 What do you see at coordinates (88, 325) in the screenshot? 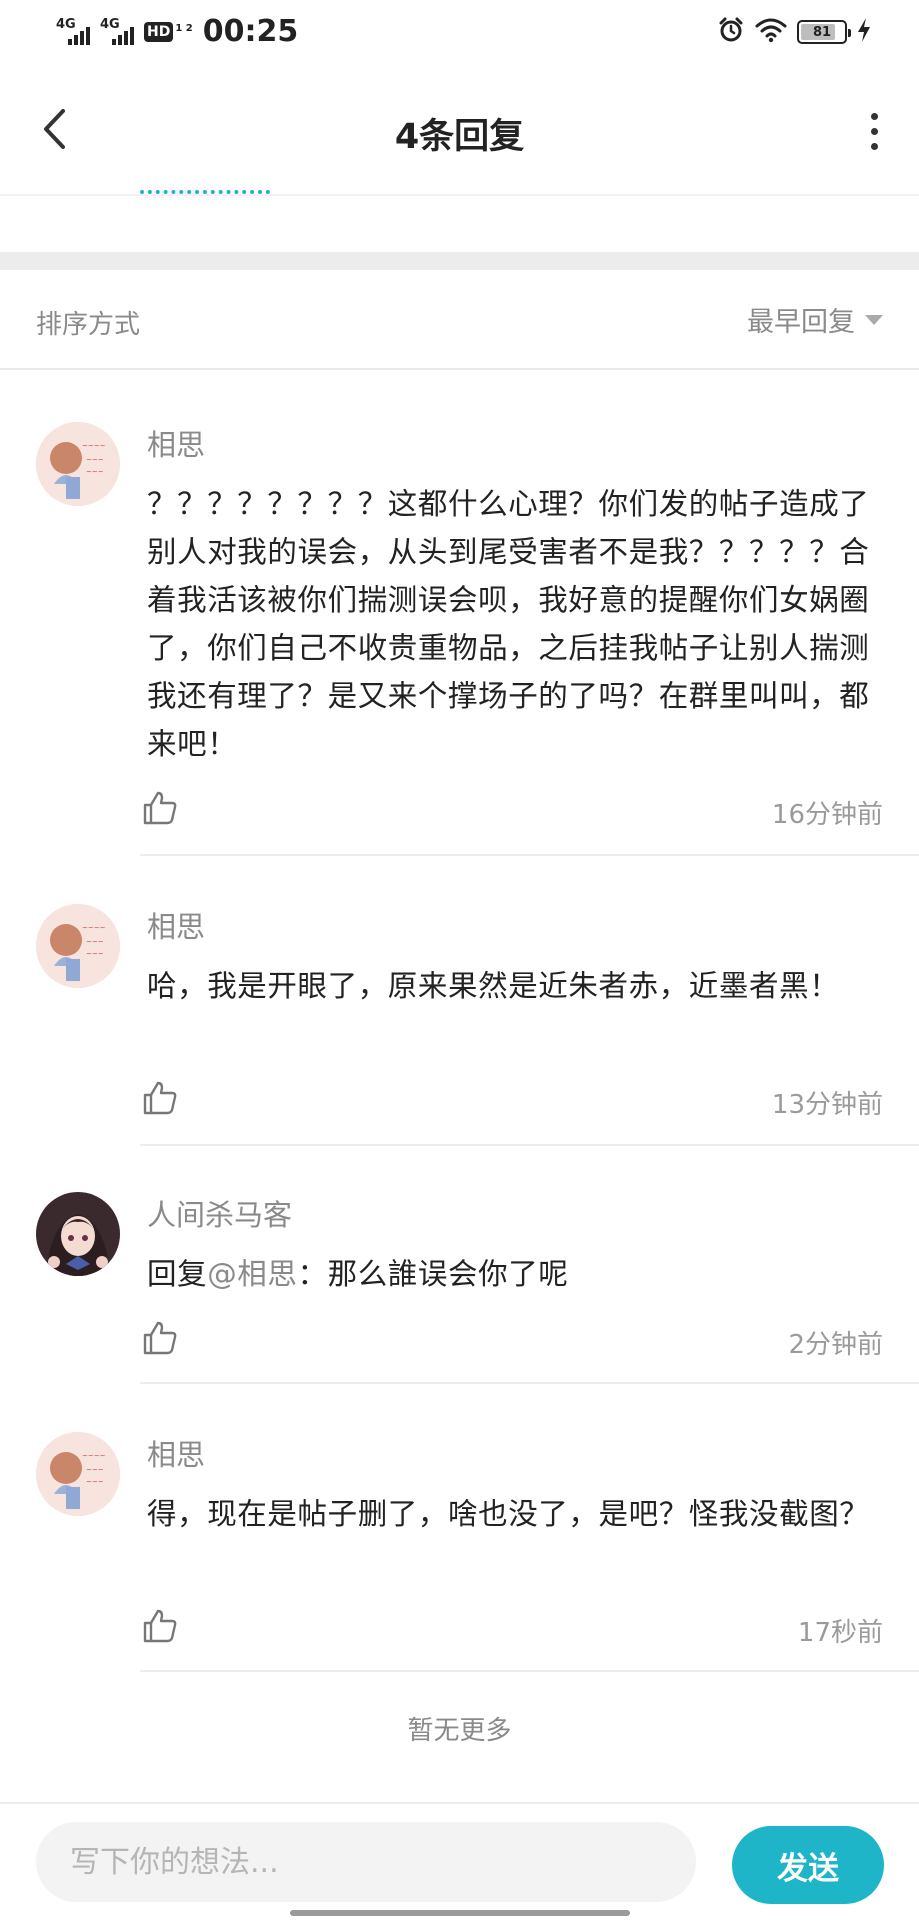
I see `sort-label: 排序方式` at bounding box center [88, 325].